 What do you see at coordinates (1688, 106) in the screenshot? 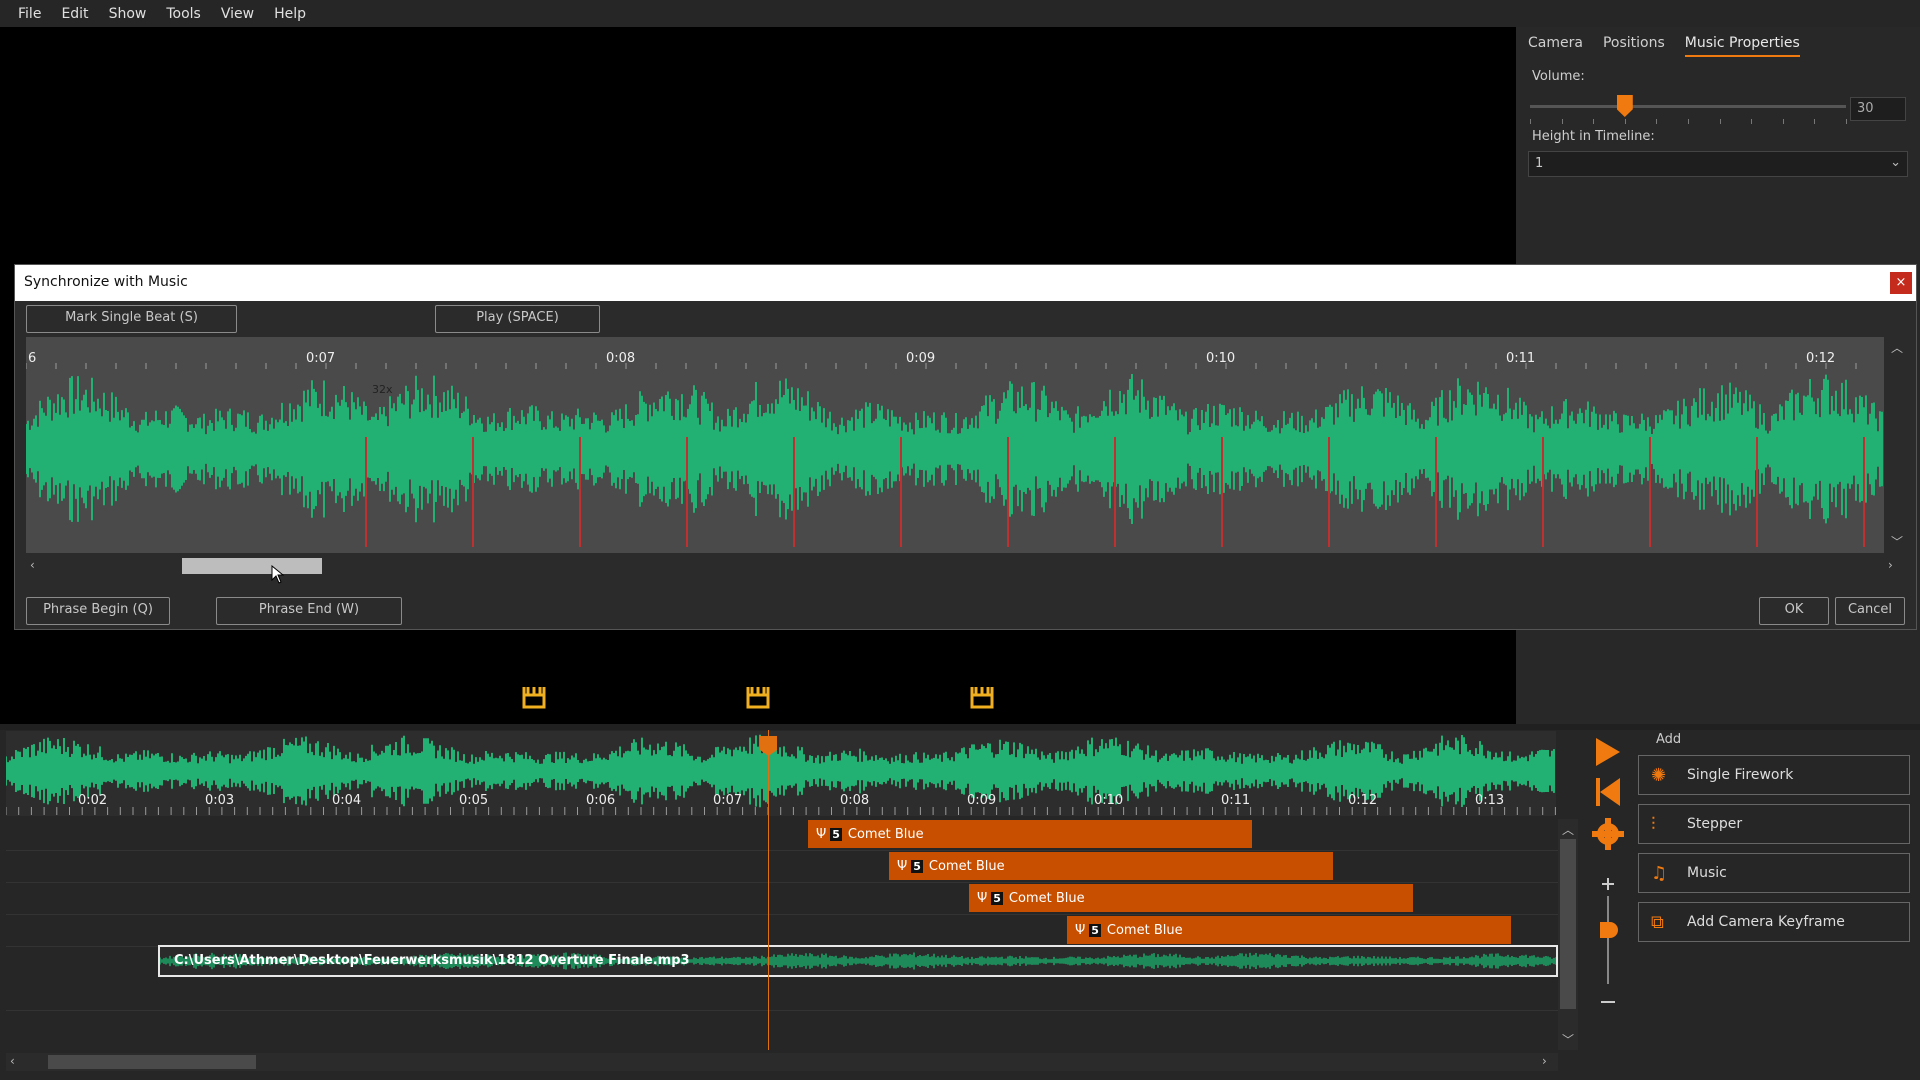
I see `volume-slider-track` at bounding box center [1688, 106].